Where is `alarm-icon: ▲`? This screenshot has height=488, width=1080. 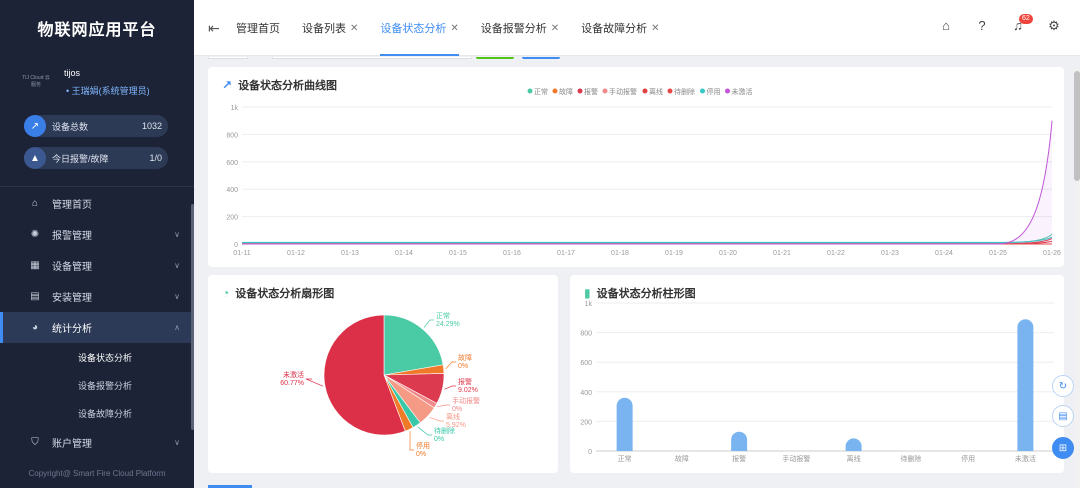
alarm-icon: ▲ is located at coordinates (35, 158).